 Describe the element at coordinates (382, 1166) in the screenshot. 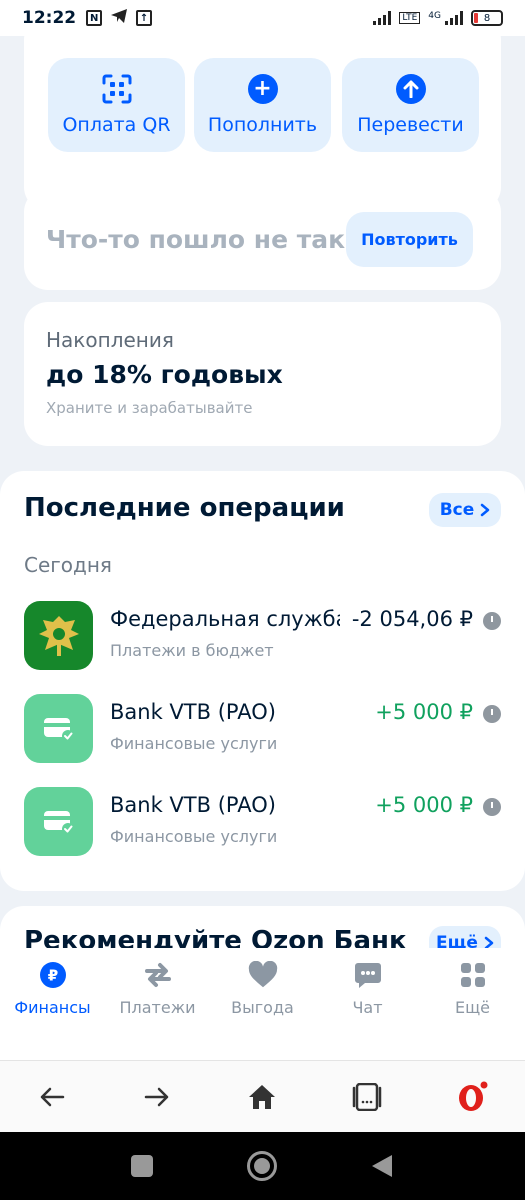

I see `back-triangle-icon` at that location.